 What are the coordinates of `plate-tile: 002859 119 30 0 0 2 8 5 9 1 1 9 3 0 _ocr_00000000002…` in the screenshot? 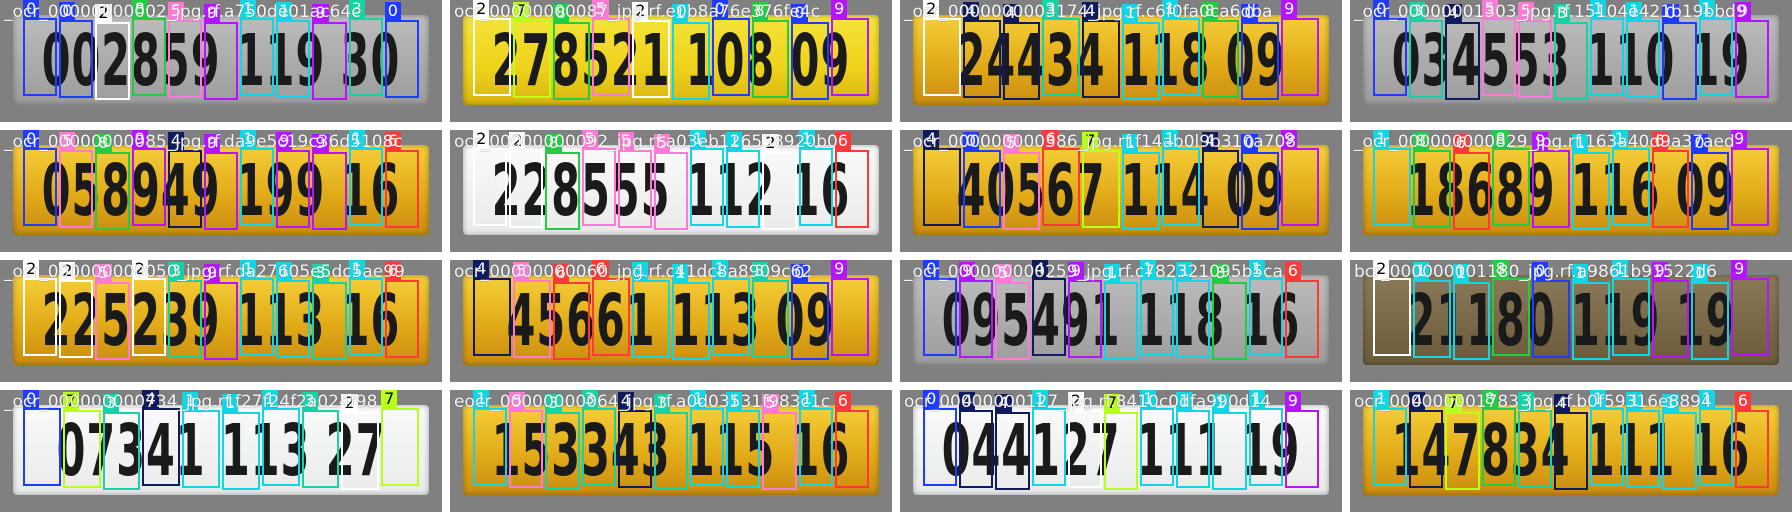 It's located at (221, 61).